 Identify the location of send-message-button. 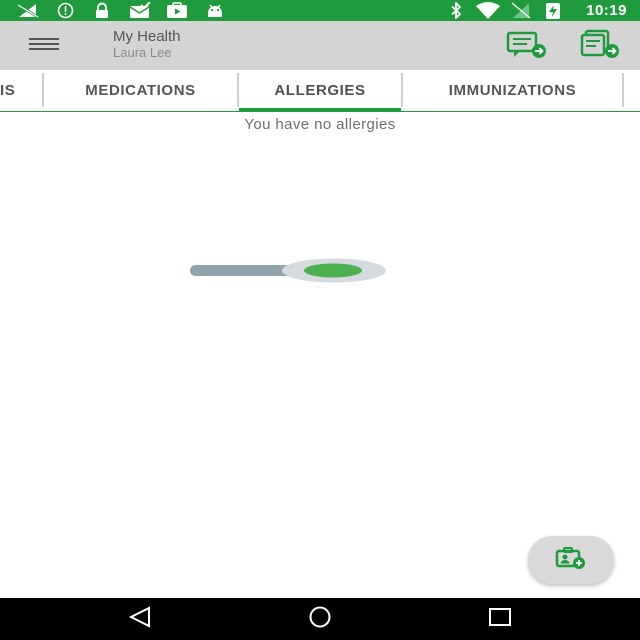
(526, 46).